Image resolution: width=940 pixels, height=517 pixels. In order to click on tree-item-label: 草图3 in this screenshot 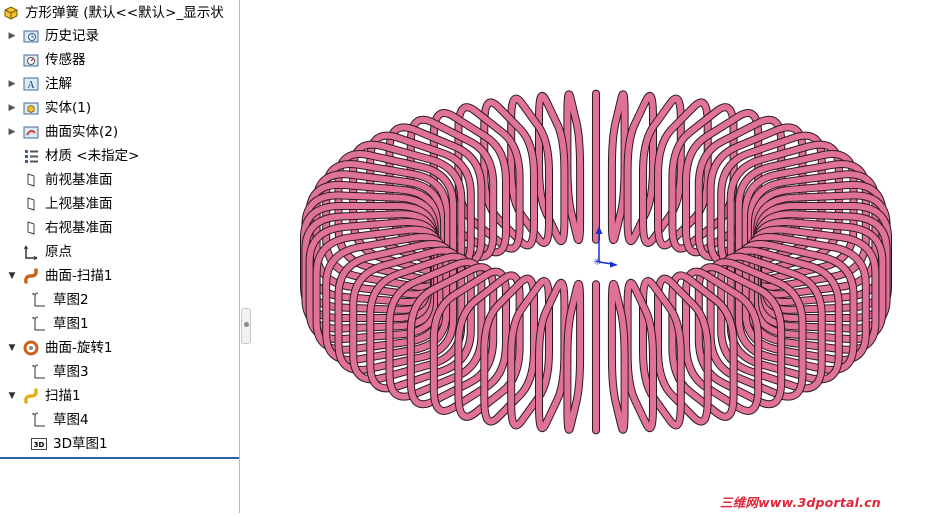, I will do `click(71, 372)`.